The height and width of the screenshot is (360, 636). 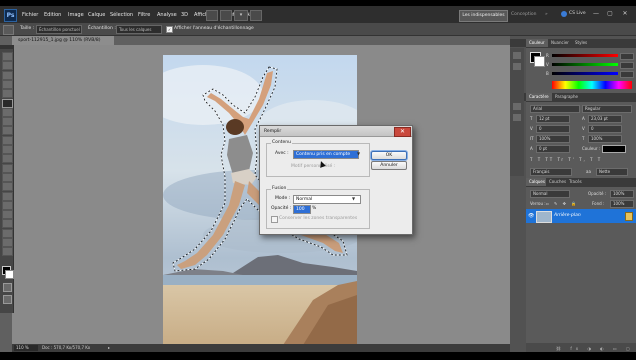 What do you see at coordinates (566, 159) in the screenshot?
I see `text-style-buttons: T T TT Tr T' T, T T` at bounding box center [566, 159].